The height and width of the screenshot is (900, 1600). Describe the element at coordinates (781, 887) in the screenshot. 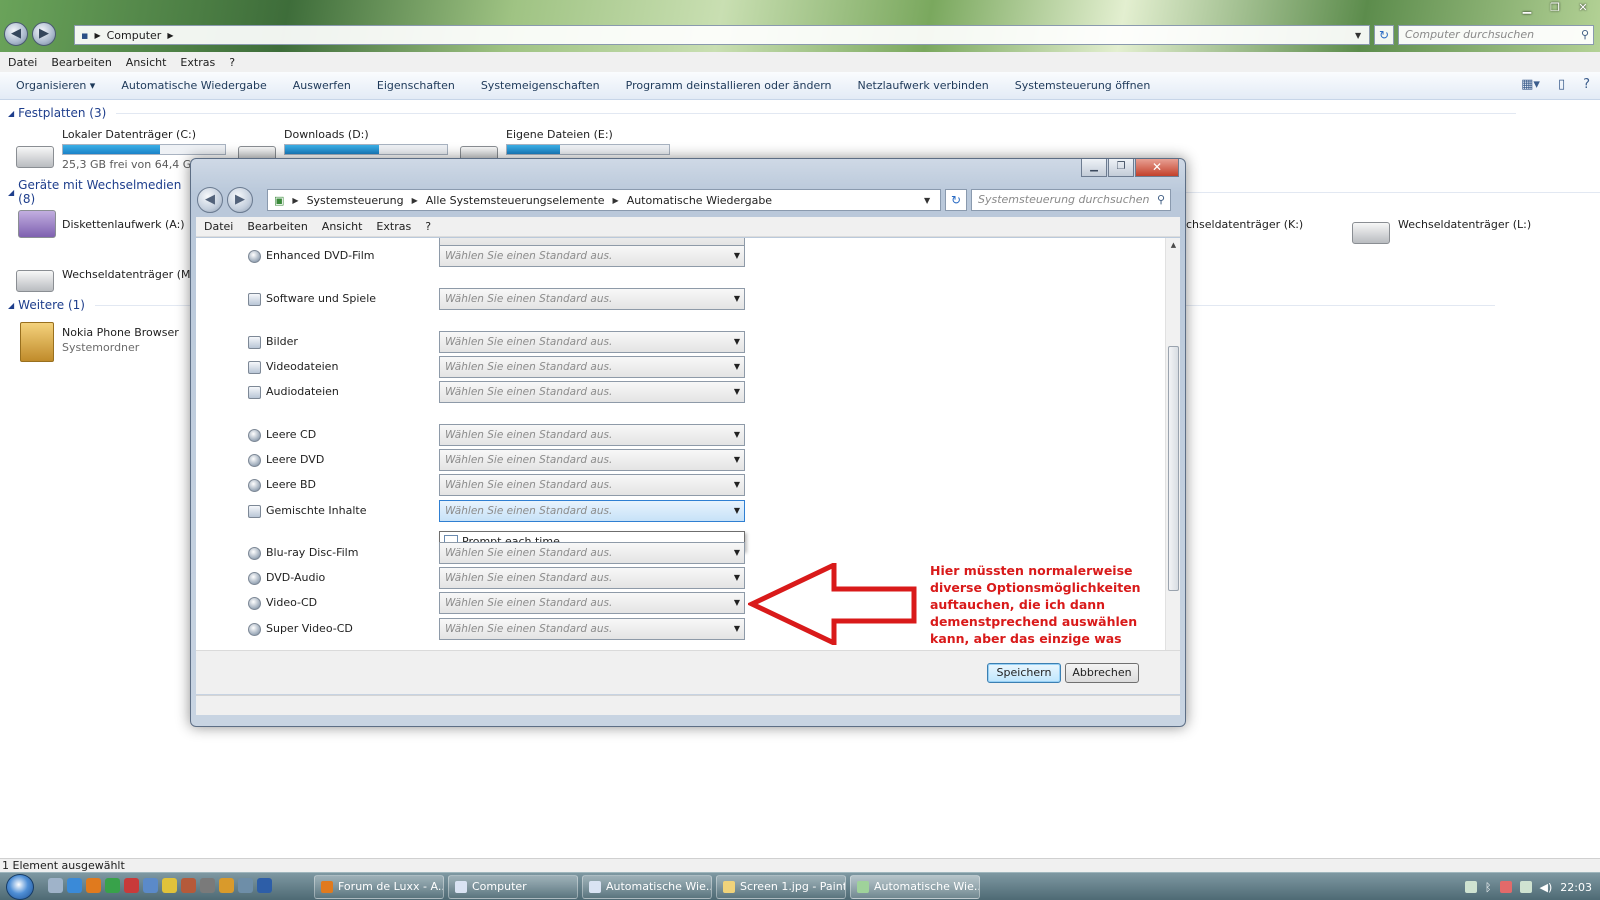

I see `taskbar-item: Screen 1.jpg - Paint` at that location.